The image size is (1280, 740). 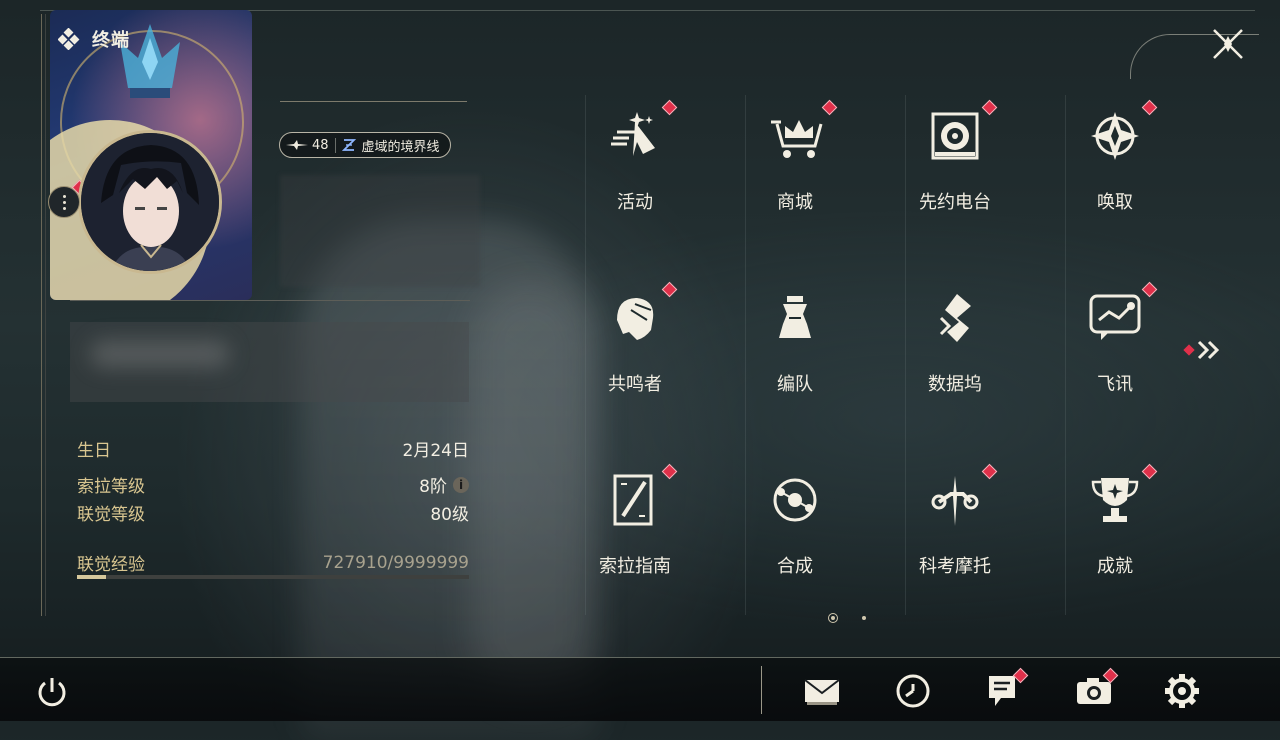 What do you see at coordinates (635, 566) in the screenshot?
I see `menu-item-label: 索拉指南` at bounding box center [635, 566].